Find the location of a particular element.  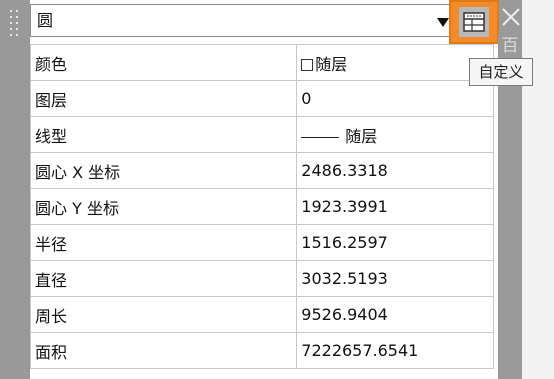

color-value-text: 随层 is located at coordinates (331, 64).